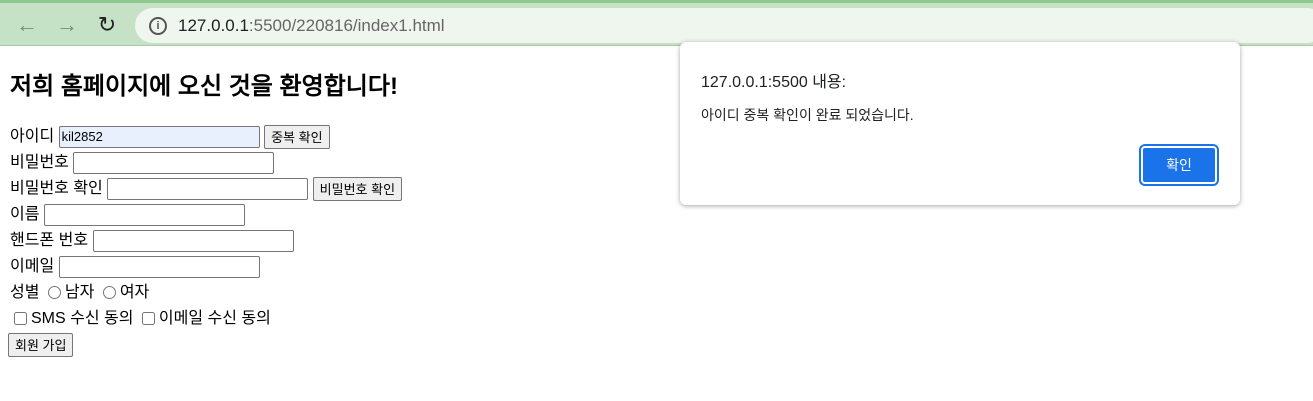  I want to click on password-row: 비밀번호, so click(206, 163).